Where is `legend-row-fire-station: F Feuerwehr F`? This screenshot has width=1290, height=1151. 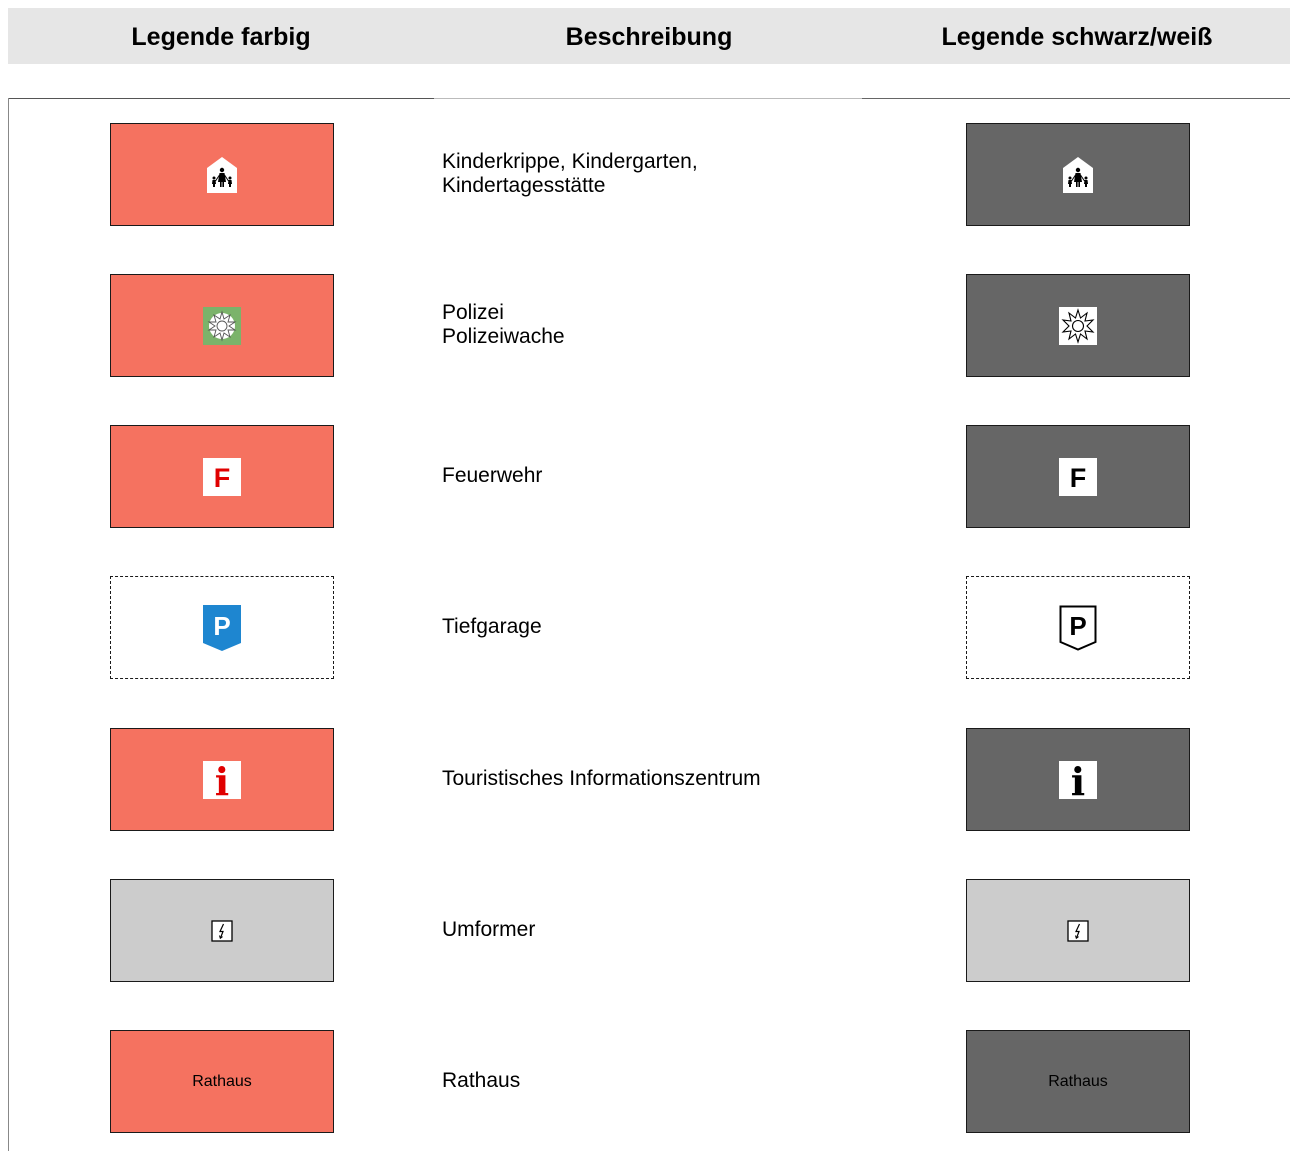
legend-row-fire-station: F Feuerwehr F is located at coordinates (645, 476).